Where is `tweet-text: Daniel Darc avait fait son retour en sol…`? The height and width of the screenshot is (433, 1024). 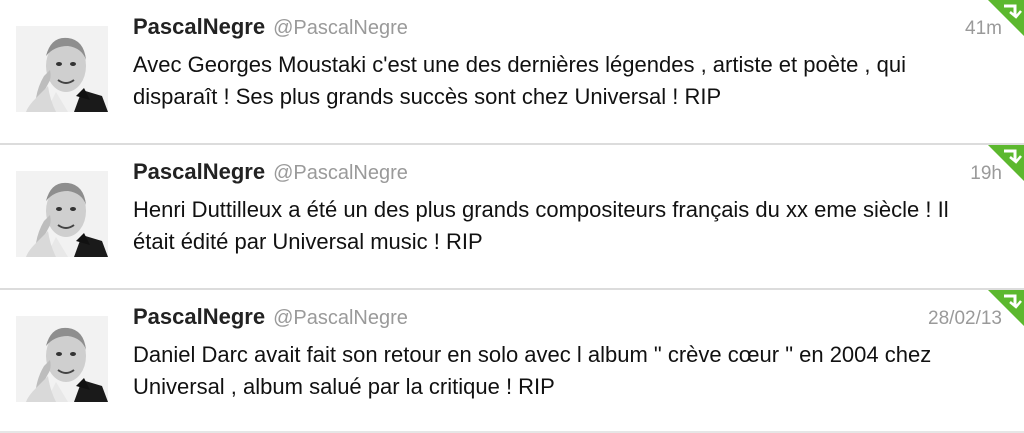
tweet-text: Daniel Darc avait fait son retour en sol… is located at coordinates (532, 370).